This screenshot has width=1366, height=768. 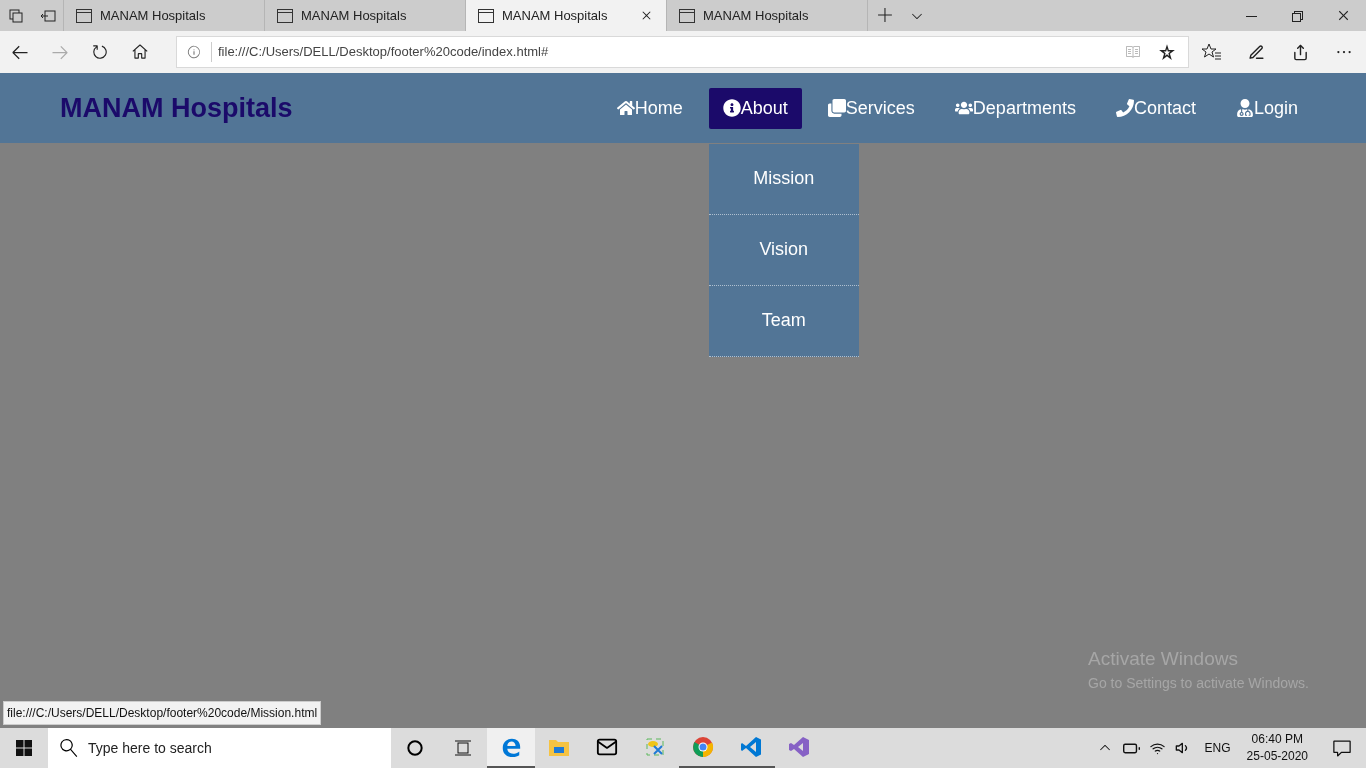 What do you see at coordinates (1244, 108) in the screenshot?
I see `user-icon` at bounding box center [1244, 108].